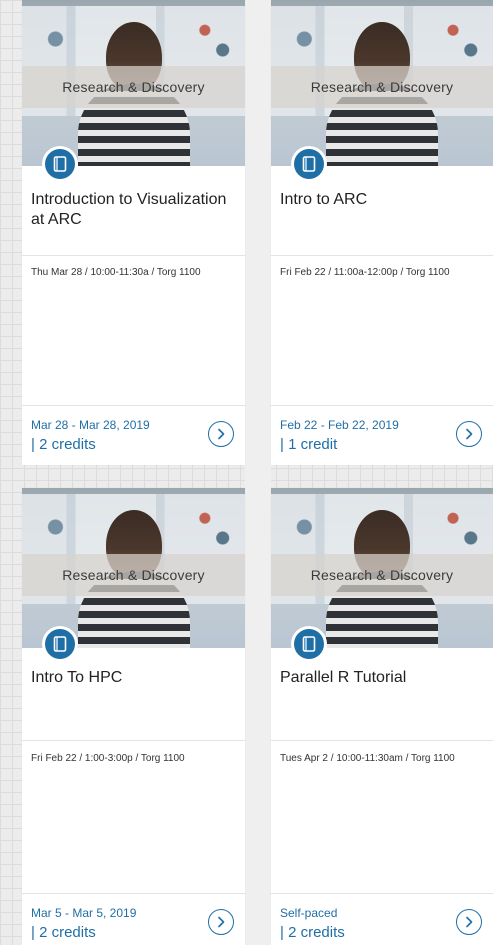 The height and width of the screenshot is (945, 493). What do you see at coordinates (365, 272) in the screenshot?
I see `course-session-info: Fri Feb 22 / 11:00a-12:00p / Torg 1100` at bounding box center [365, 272].